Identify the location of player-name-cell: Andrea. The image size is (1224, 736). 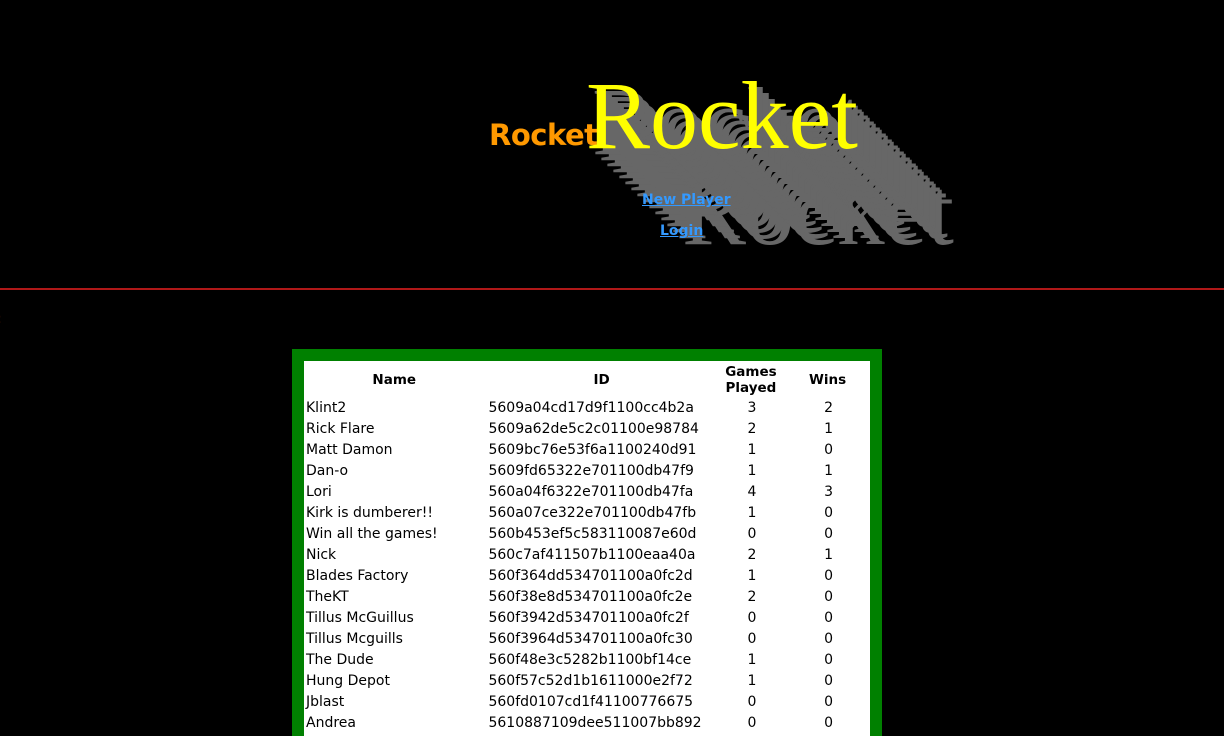
(331, 722).